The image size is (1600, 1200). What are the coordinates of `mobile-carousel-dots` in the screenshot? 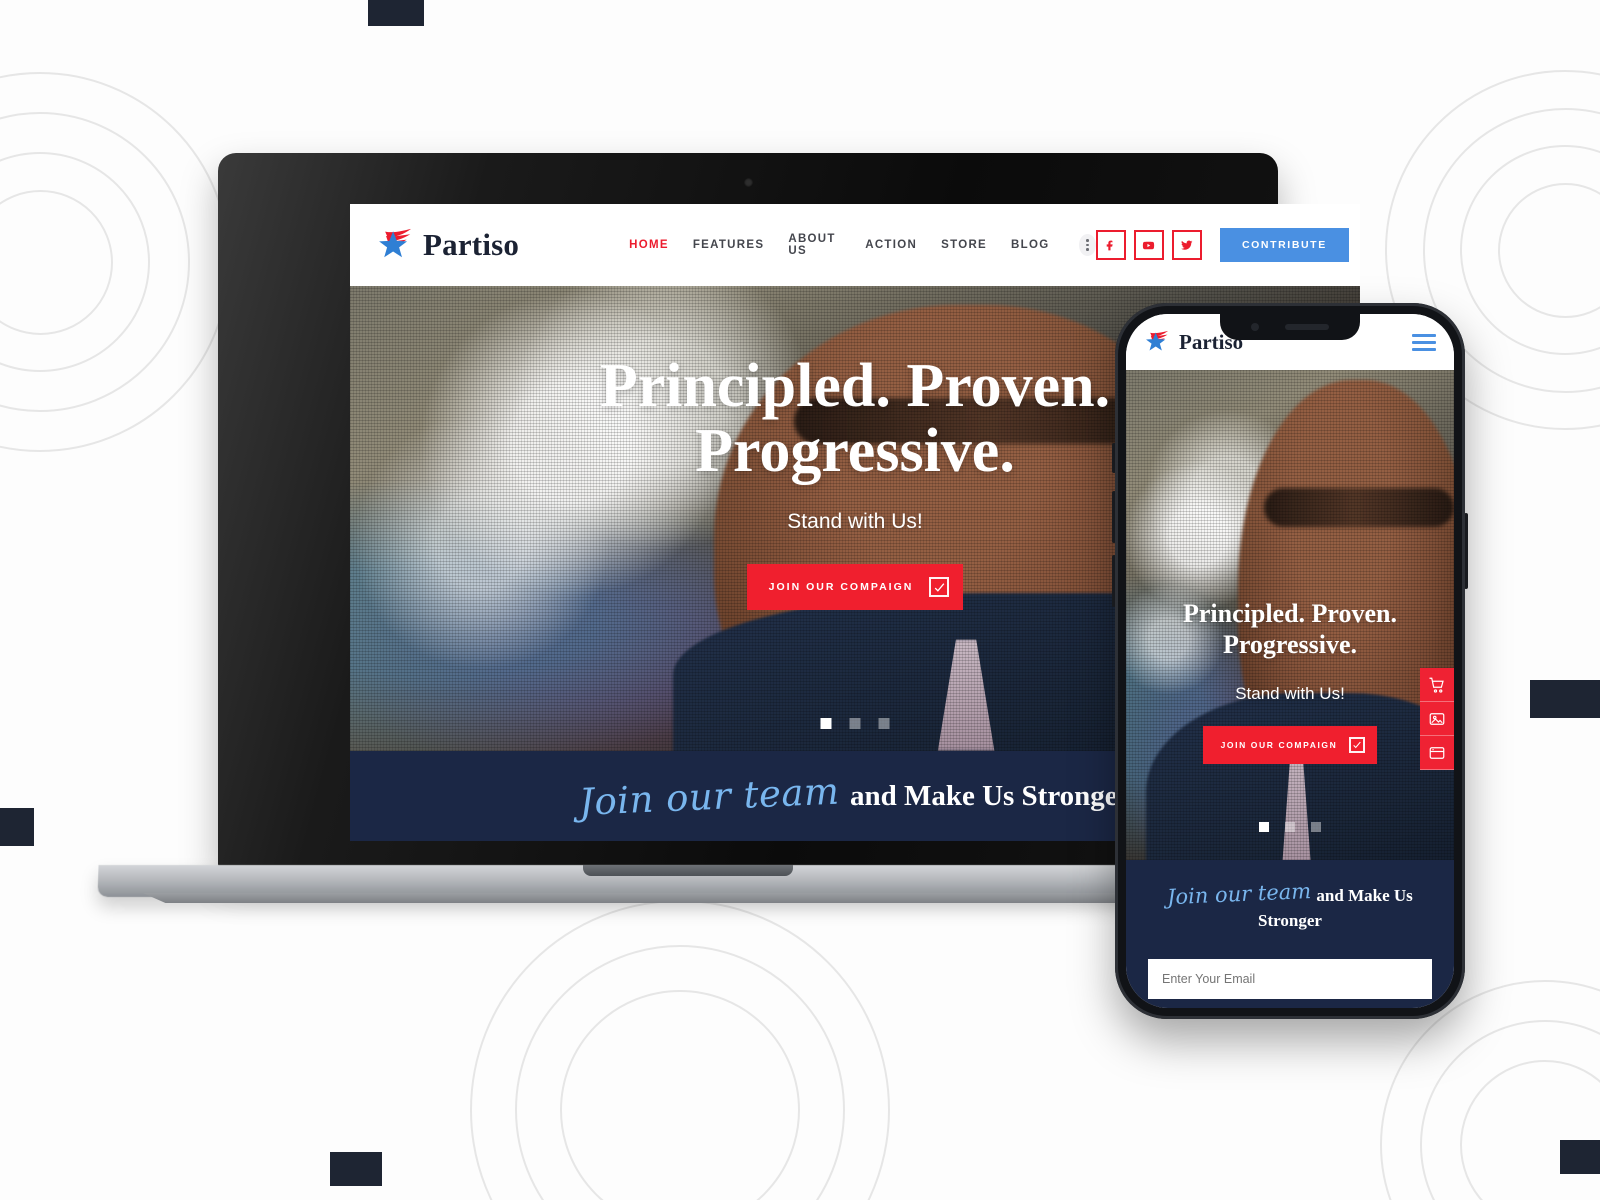 It's located at (1290, 827).